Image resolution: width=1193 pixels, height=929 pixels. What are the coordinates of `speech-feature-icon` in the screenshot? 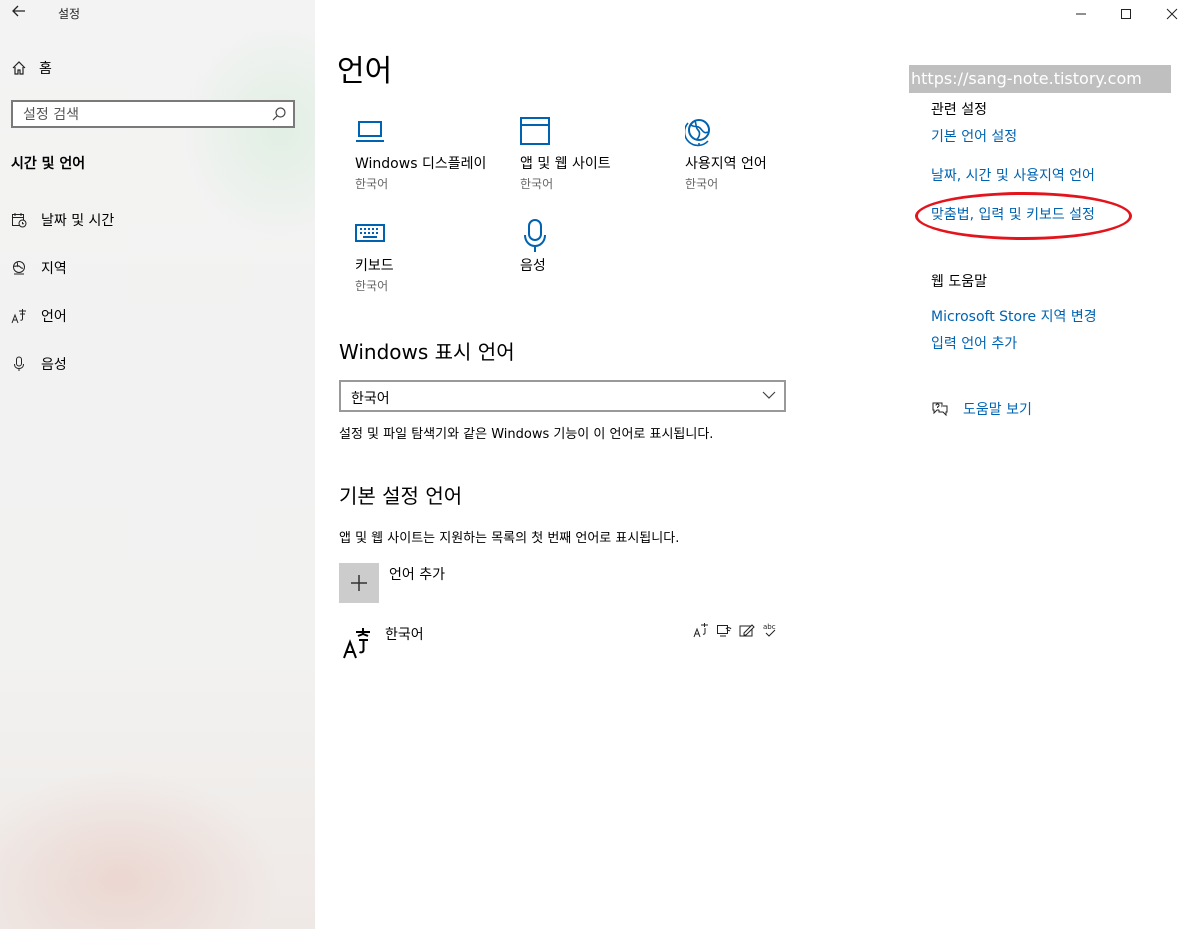 It's located at (724, 630).